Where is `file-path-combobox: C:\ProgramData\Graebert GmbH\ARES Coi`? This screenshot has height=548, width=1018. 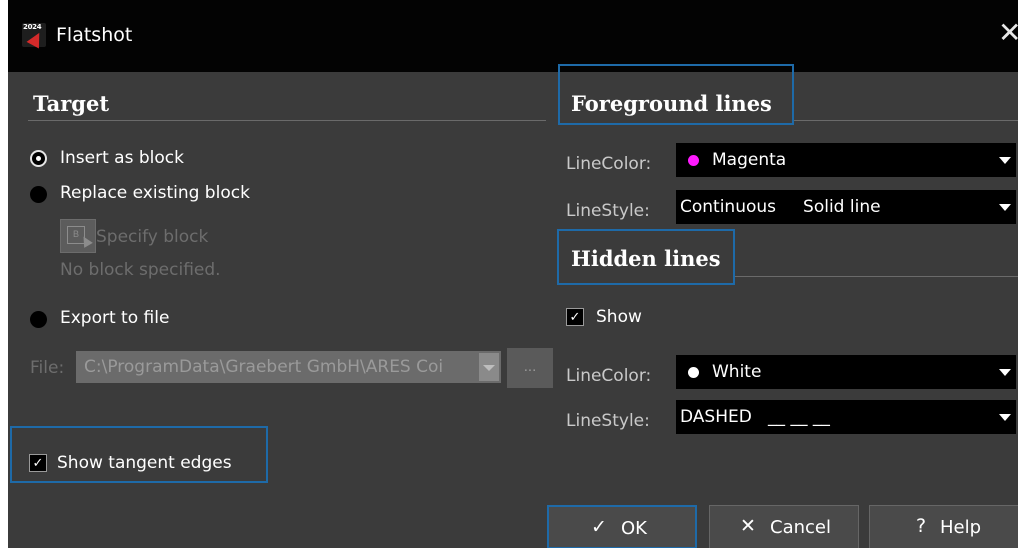 file-path-combobox: C:\ProgramData\Graebert GmbH\ARES Coi is located at coordinates (288, 367).